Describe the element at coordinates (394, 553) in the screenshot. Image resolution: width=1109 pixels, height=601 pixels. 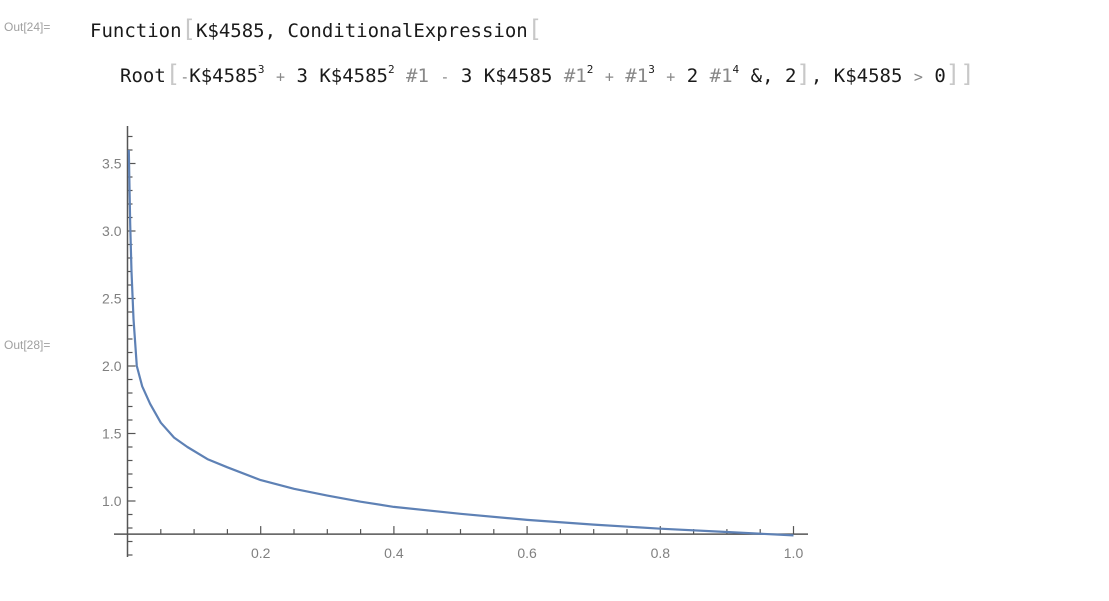
I see `x-tick-label: 0.4` at that location.